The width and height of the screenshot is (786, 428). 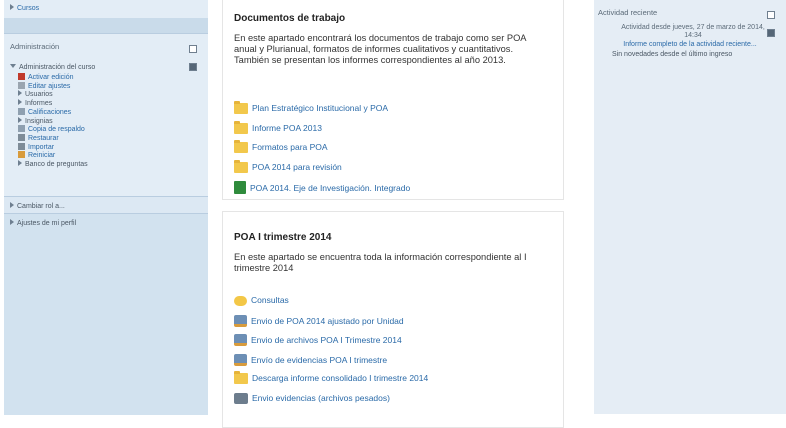 I want to click on resource-link: Envio evidencias (archivos pesados), so click(x=312, y=398).